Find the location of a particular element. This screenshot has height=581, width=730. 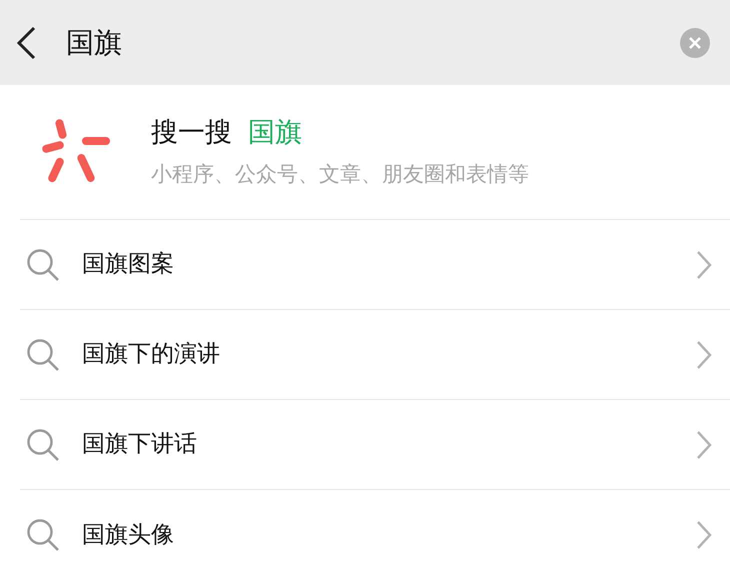

back-icon is located at coordinates (26, 43).